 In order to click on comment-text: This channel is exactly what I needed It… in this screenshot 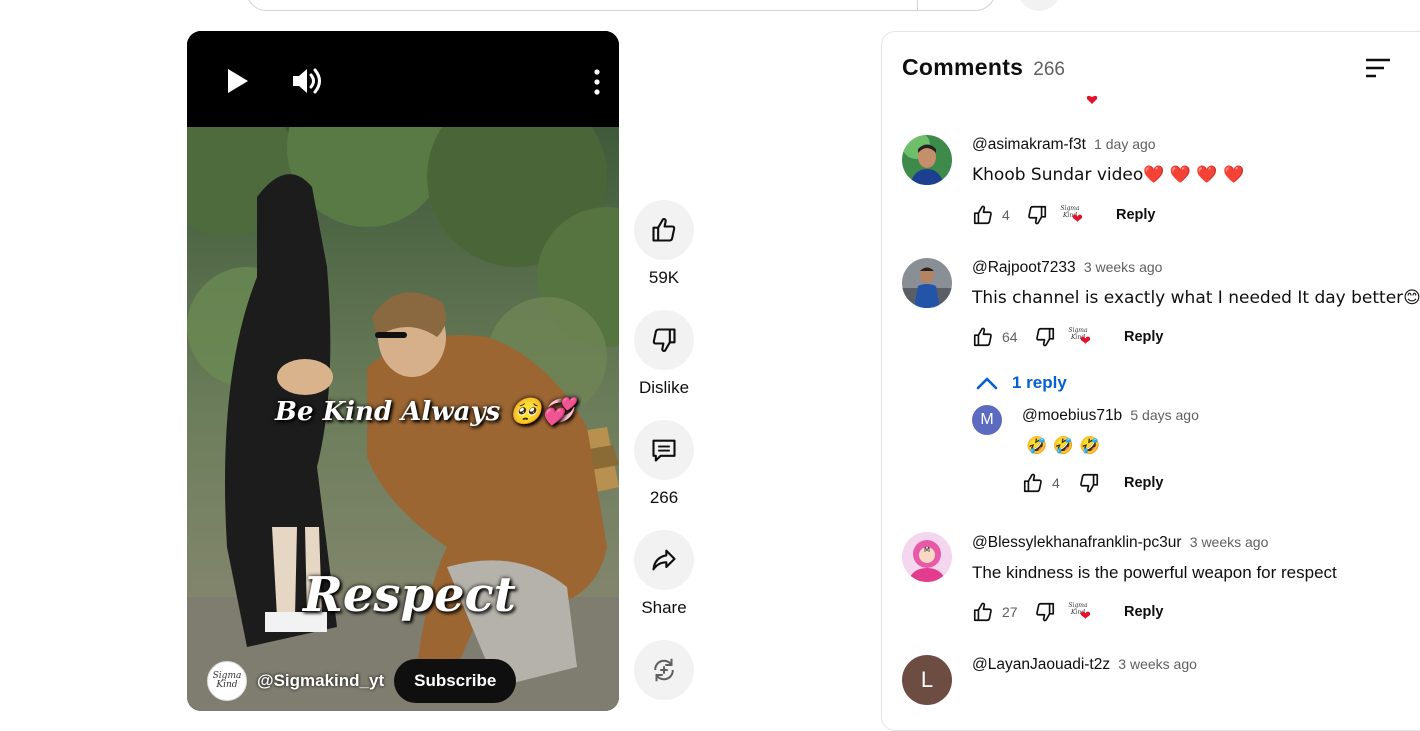, I will do `click(1196, 298)`.